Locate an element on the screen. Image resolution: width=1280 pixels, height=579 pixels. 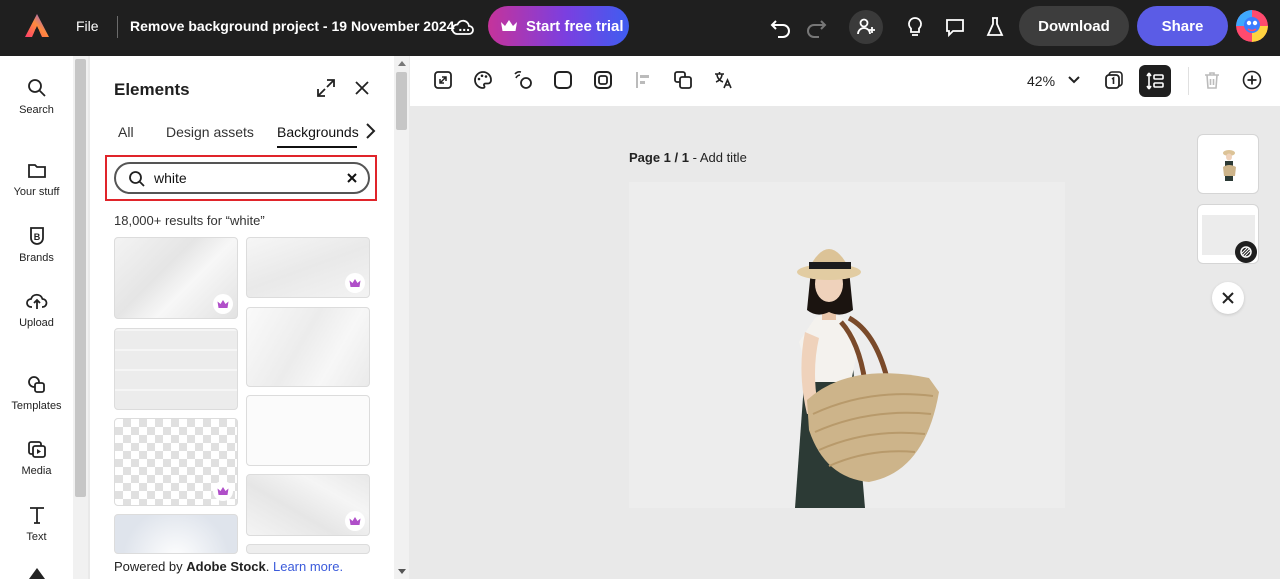
adobe-stock-label: Adobe Stock is located at coordinates (226, 566).